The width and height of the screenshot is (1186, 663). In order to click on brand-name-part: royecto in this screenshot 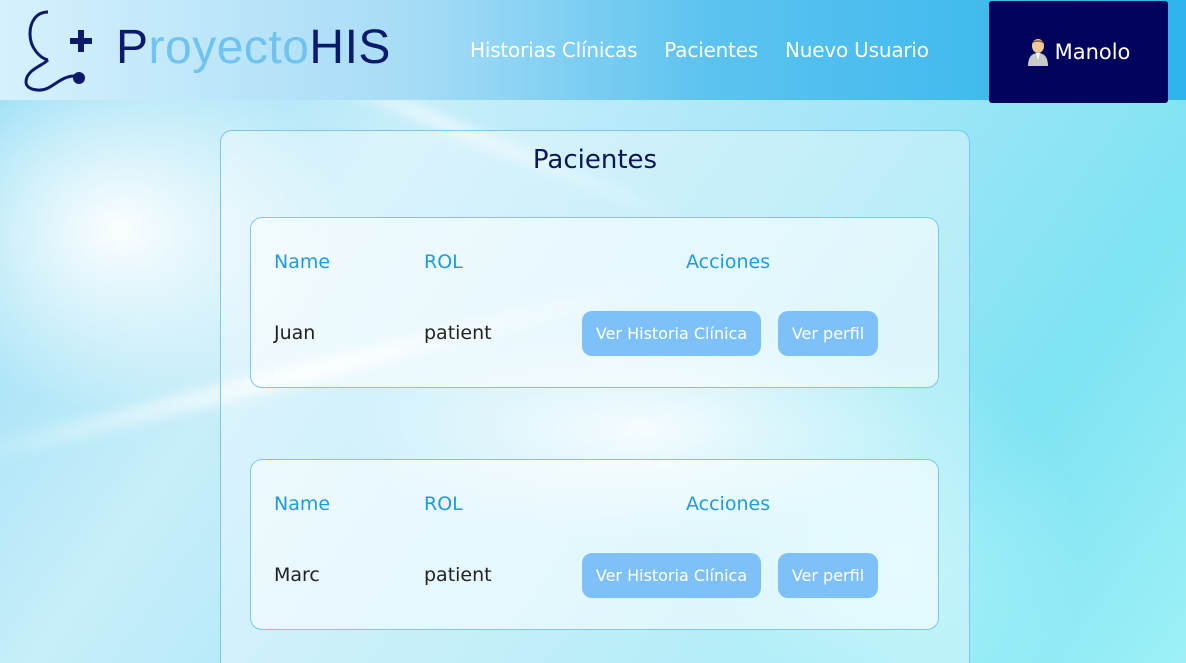, I will do `click(229, 47)`.